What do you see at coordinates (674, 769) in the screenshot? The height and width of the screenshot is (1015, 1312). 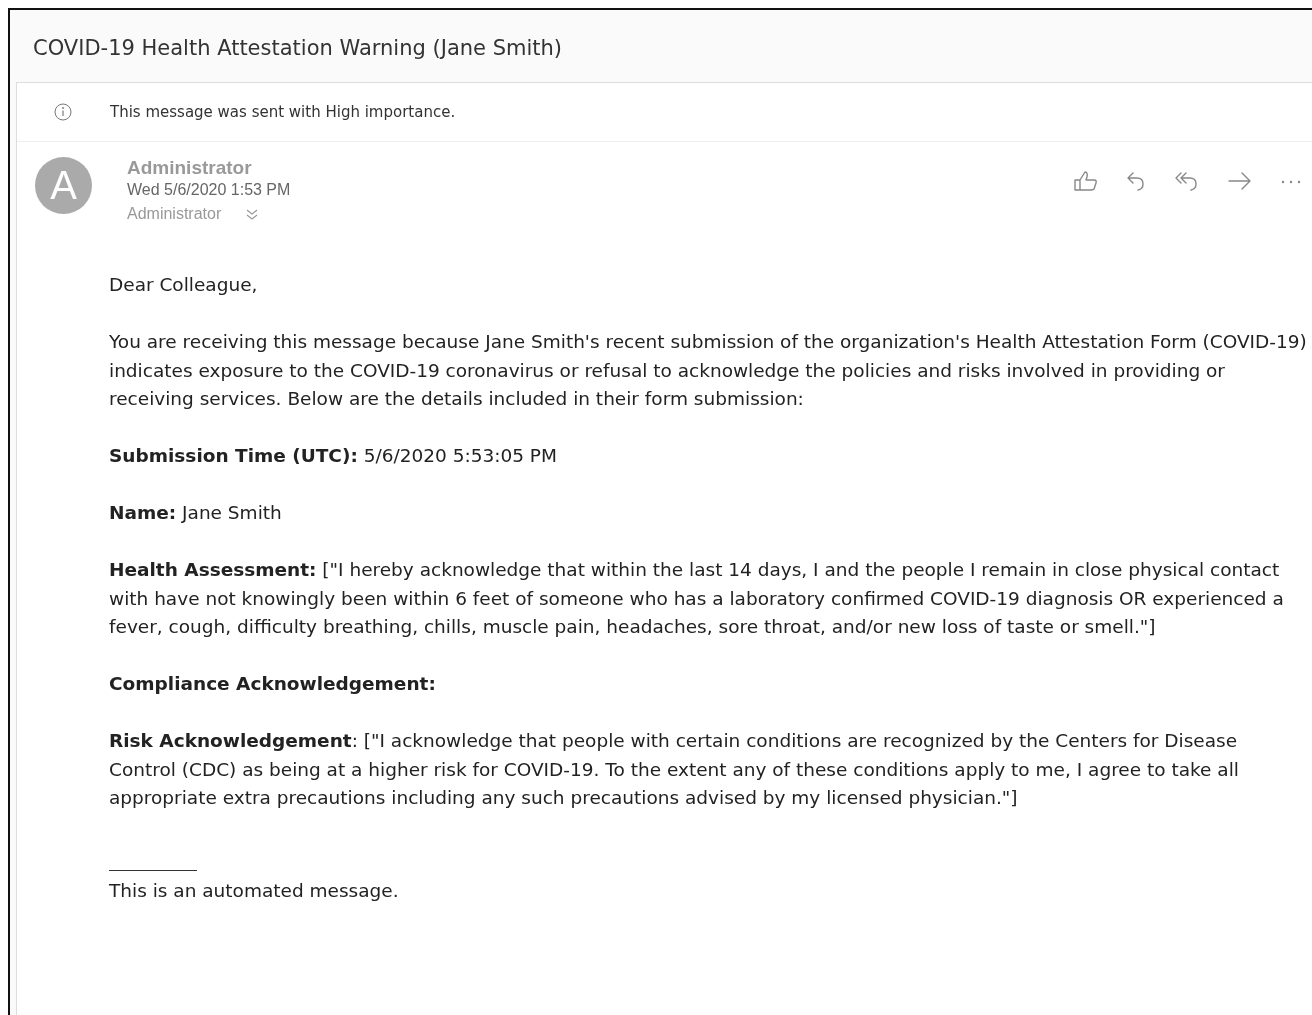 I see `body-paragraph: Risk Acknowledgement: ["I acknowledge that people with certain conditions are recognized by the Centers for Disease Control (CDC) as being at a higher risk for COVID-19. To the extent any of these conditions apply to me, I agree to take all appropriate extra precautions including any such precautions advised by my licensed physician."]` at bounding box center [674, 769].